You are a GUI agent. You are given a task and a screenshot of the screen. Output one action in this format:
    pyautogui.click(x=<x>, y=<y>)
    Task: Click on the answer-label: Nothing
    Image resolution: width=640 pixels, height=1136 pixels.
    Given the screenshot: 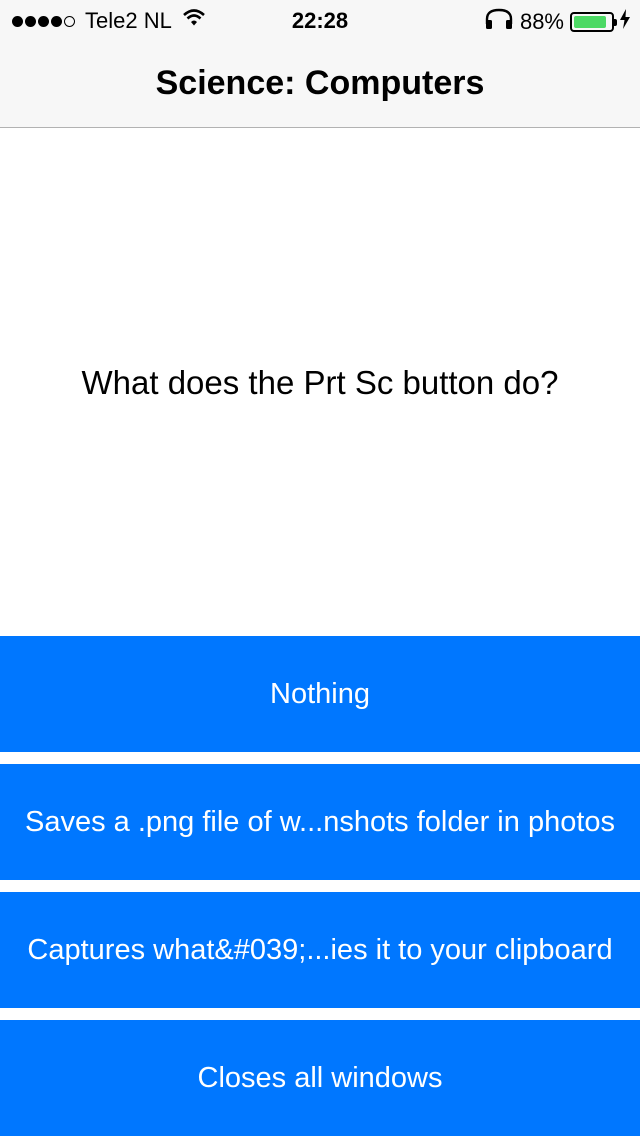 What is the action you would take?
    pyautogui.click(x=320, y=693)
    